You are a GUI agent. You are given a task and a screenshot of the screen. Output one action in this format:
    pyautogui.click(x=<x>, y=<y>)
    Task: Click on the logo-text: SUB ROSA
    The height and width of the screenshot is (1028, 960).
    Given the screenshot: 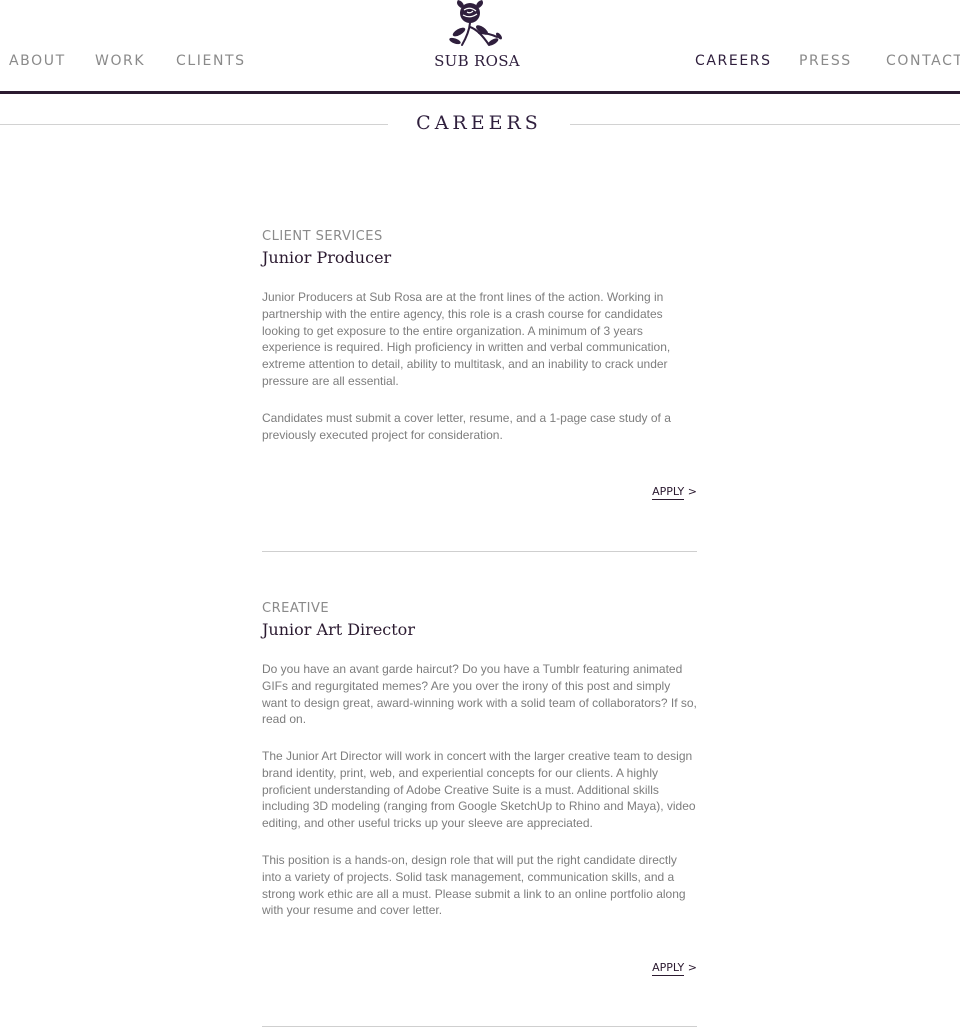 What is the action you would take?
    pyautogui.click(x=477, y=61)
    